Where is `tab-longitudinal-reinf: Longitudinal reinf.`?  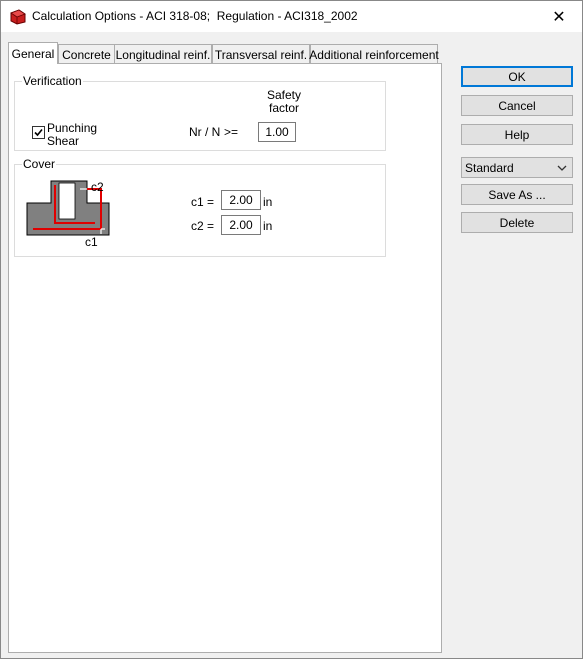 tab-longitudinal-reinf: Longitudinal reinf. is located at coordinates (163, 54).